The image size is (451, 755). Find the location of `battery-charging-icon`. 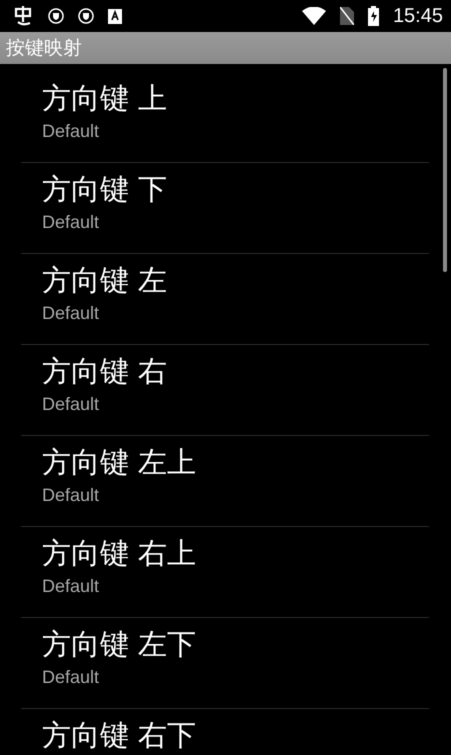

battery-charging-icon is located at coordinates (373, 16).